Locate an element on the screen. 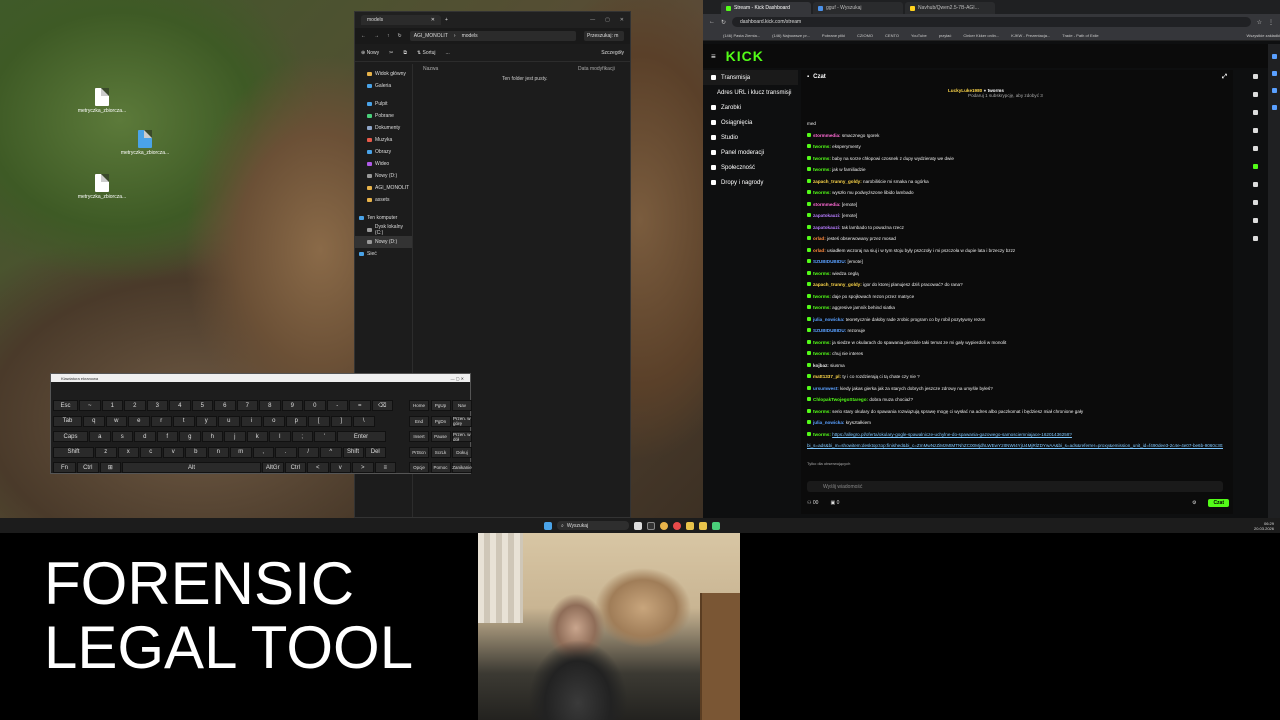  app-icon is located at coordinates (677, 525).